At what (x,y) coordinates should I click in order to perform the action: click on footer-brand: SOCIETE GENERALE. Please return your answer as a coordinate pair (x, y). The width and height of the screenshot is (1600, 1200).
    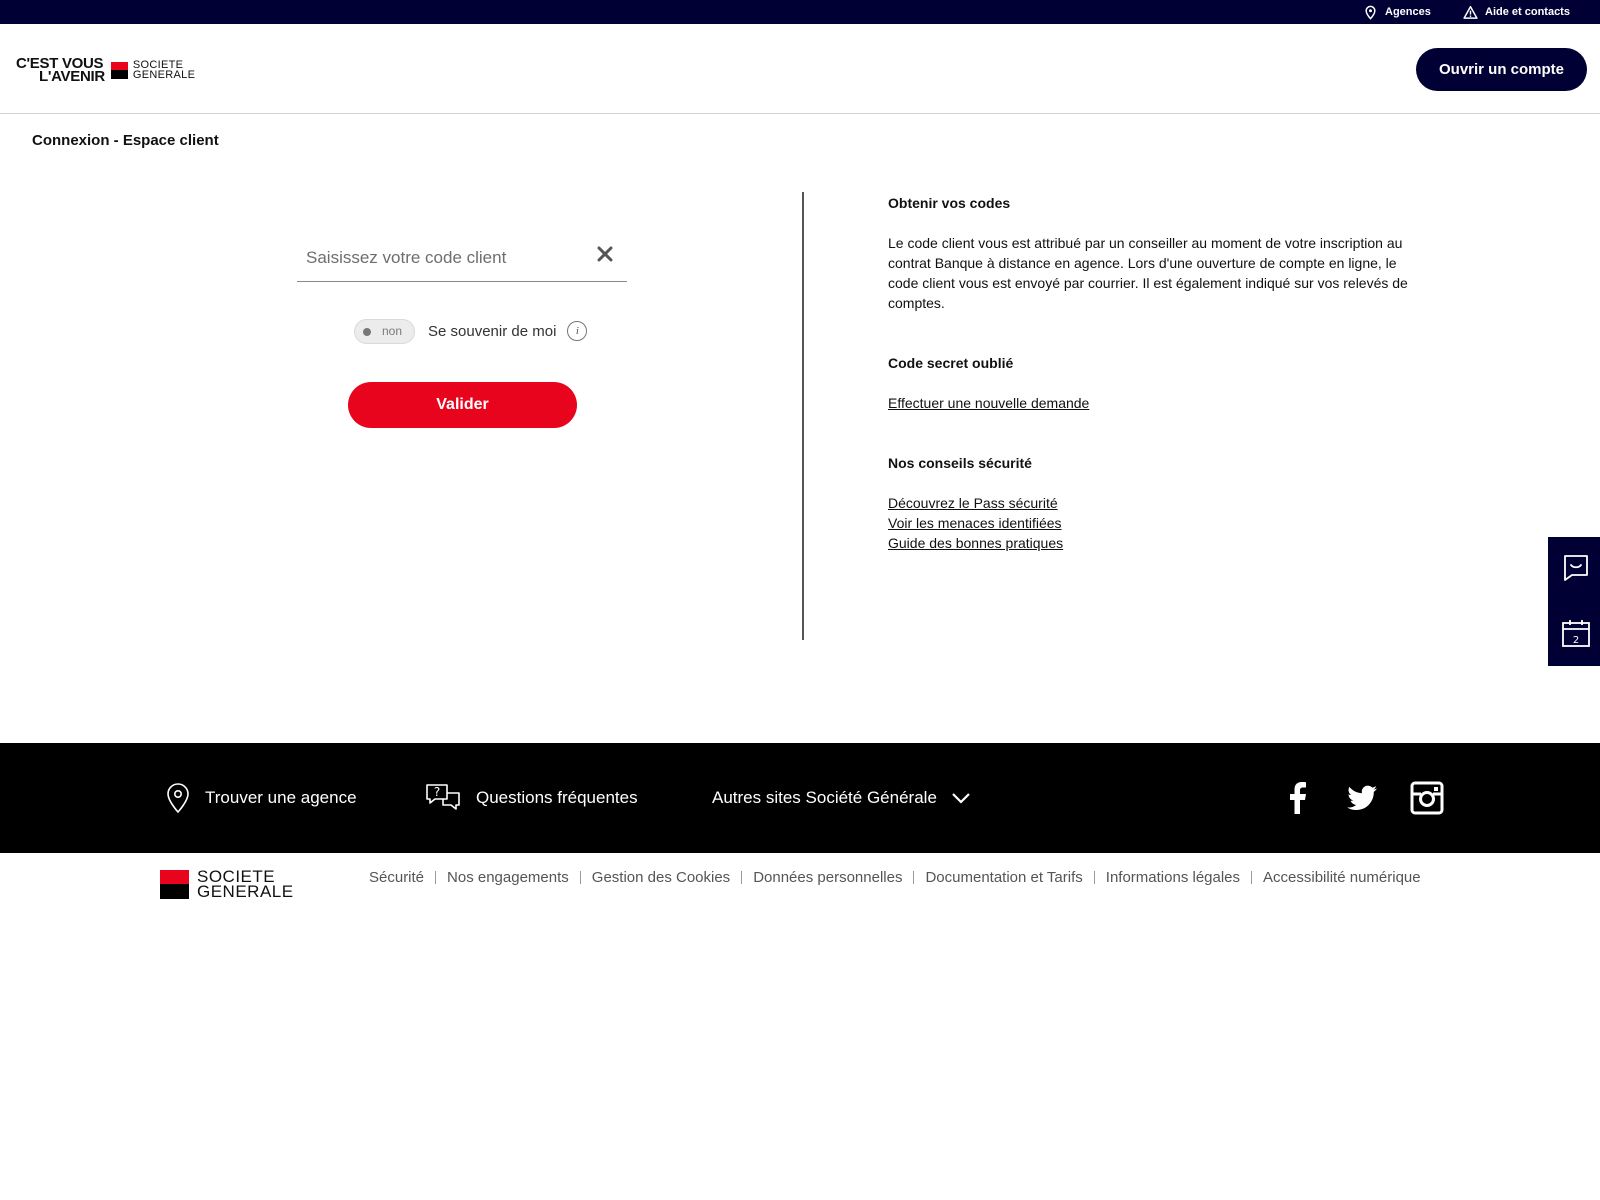
    Looking at the image, I should click on (245, 884).